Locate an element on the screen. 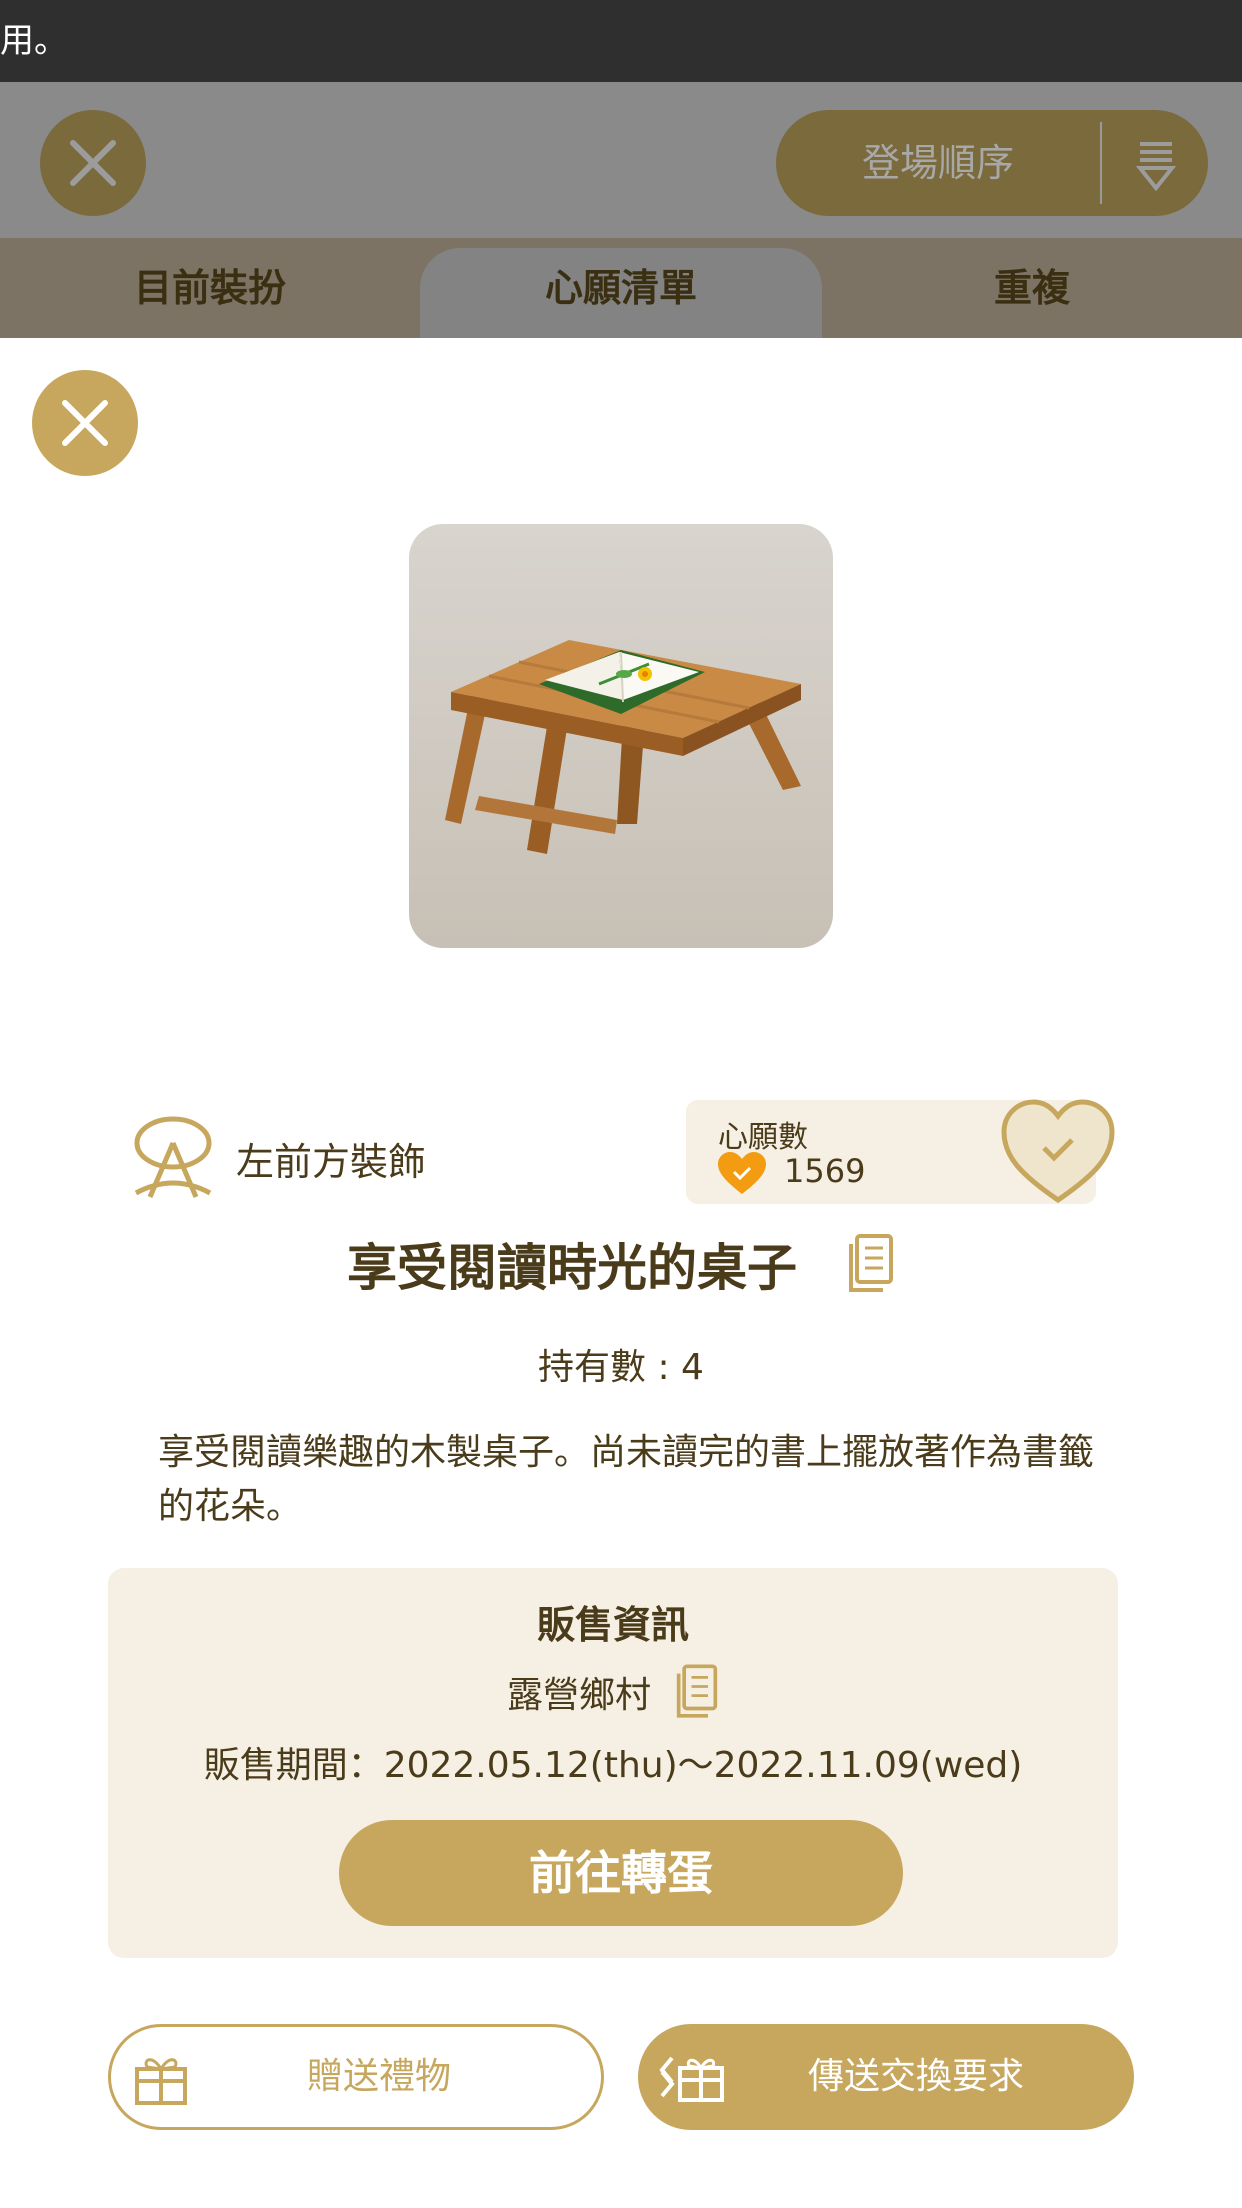  equip-slot: 左前方裝飾 is located at coordinates (277, 1158).